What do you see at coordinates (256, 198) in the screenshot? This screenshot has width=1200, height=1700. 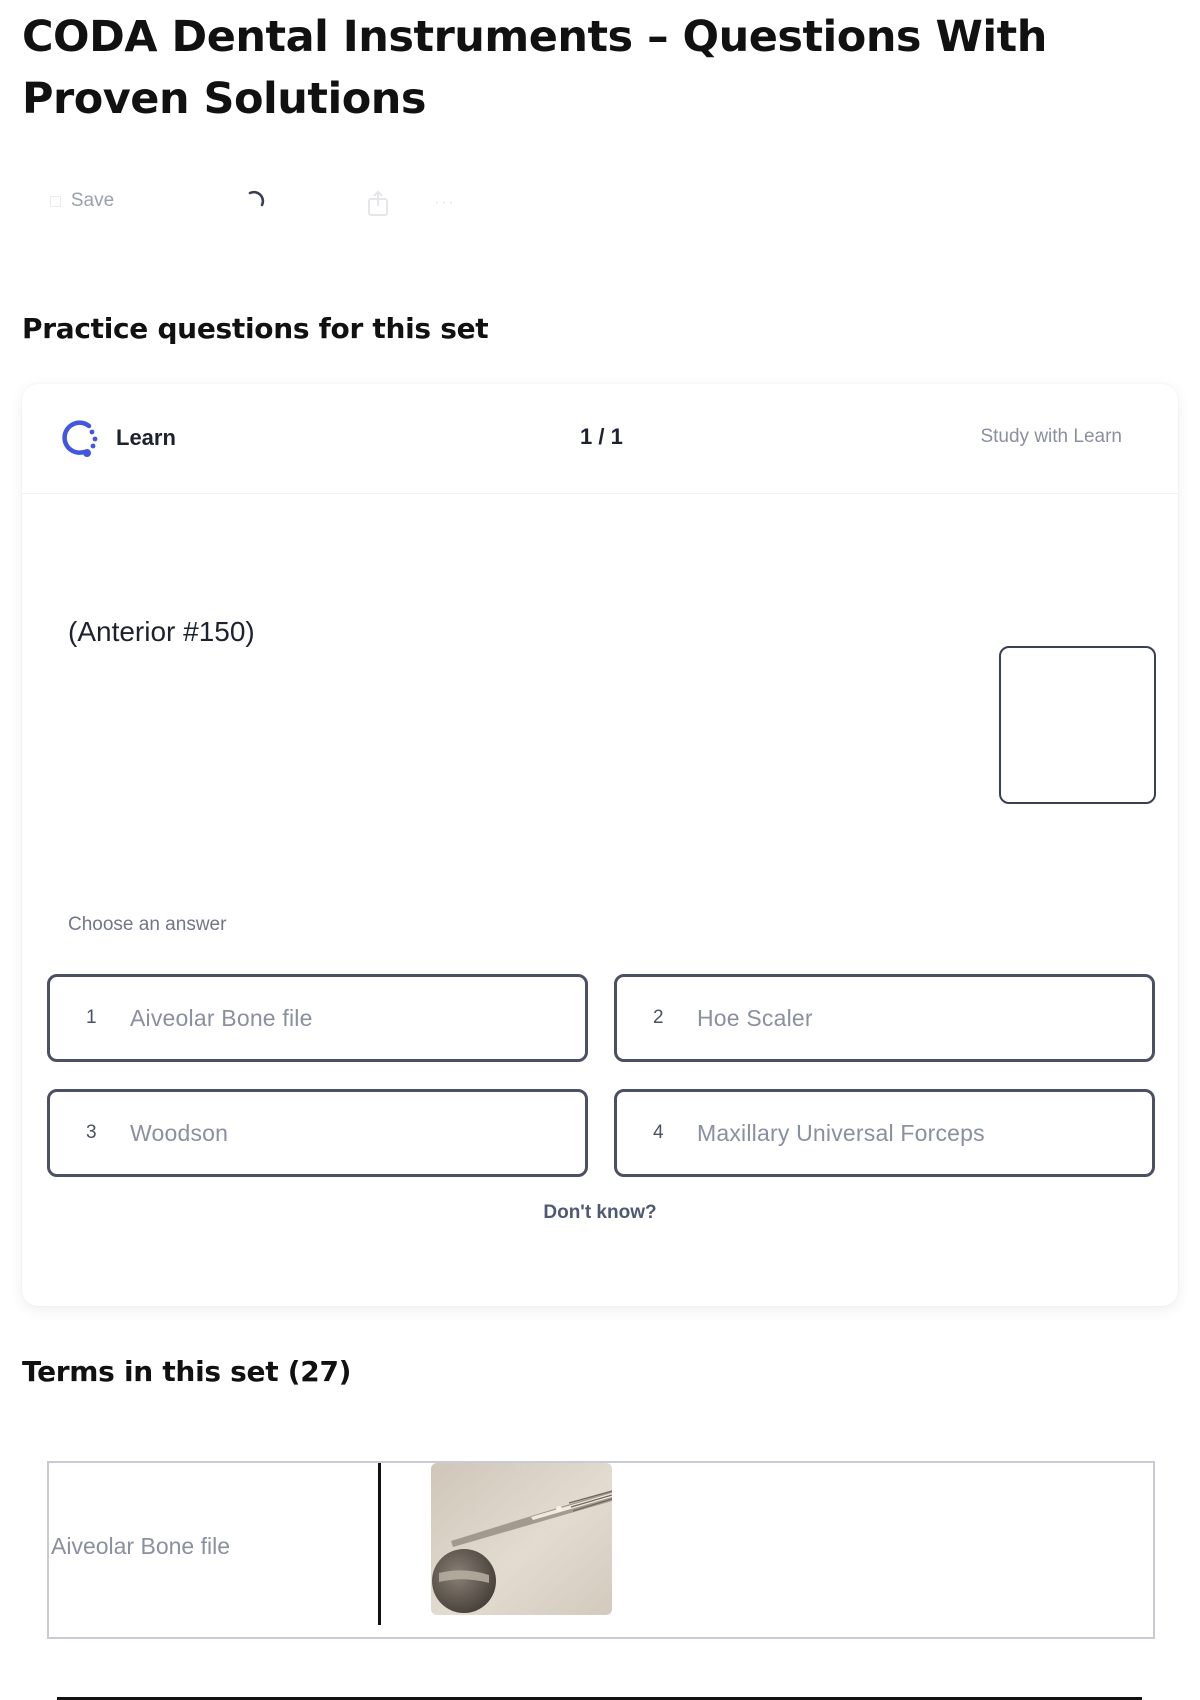 I see `loading-spinner-icon` at bounding box center [256, 198].